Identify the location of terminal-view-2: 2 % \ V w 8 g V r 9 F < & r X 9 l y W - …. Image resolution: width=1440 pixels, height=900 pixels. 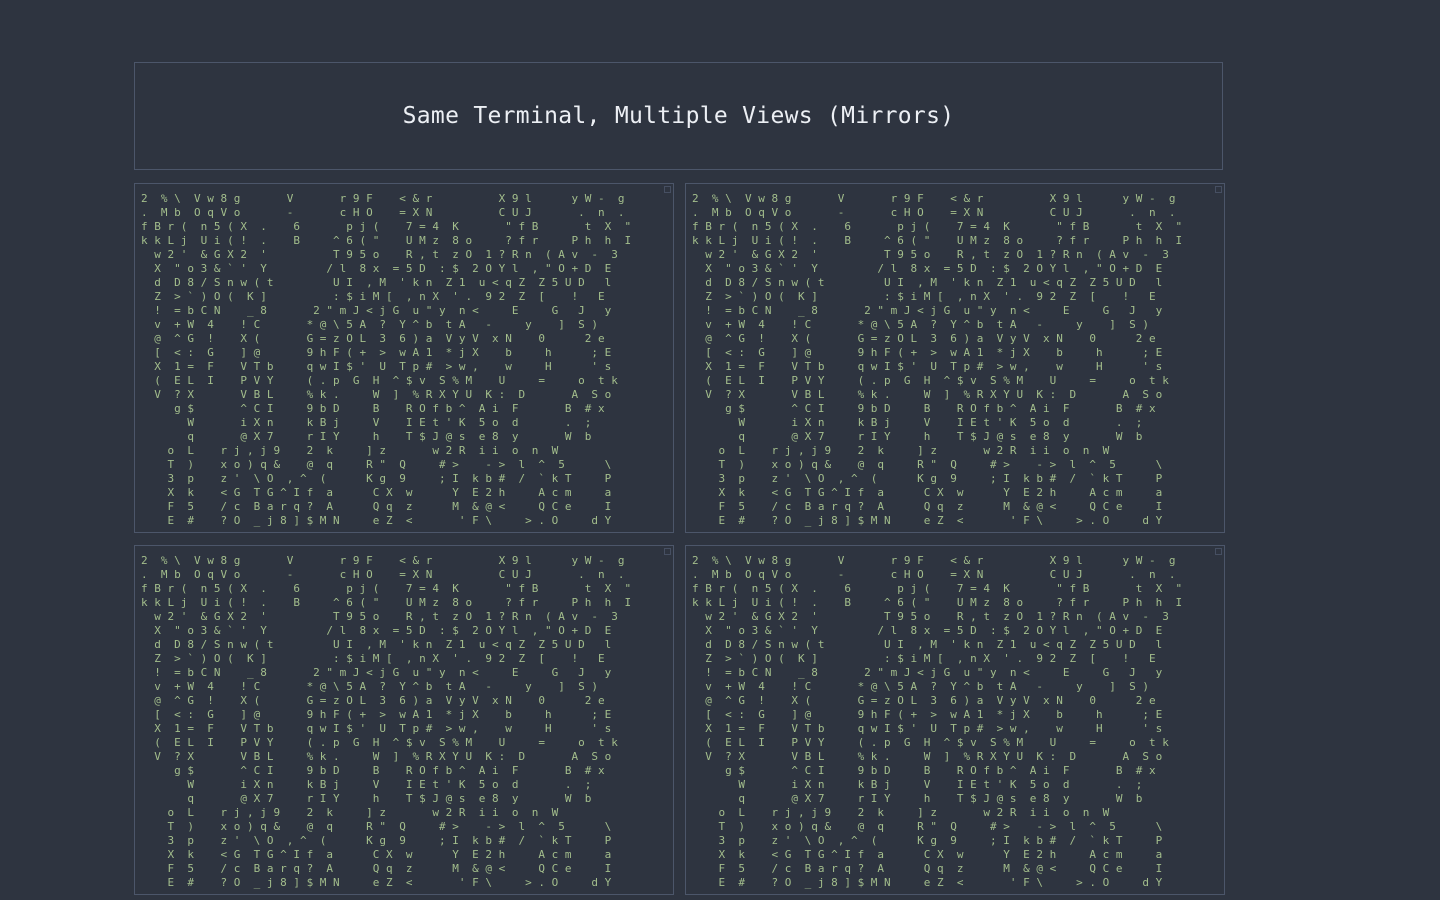
(955, 358).